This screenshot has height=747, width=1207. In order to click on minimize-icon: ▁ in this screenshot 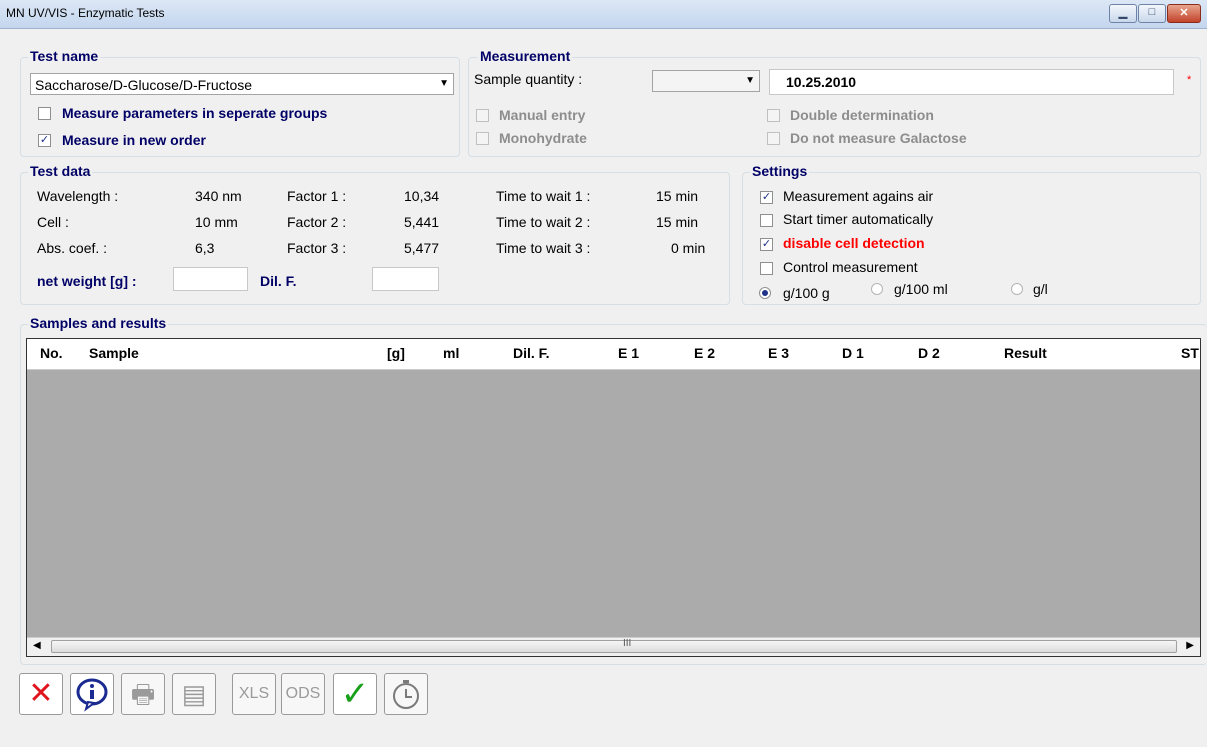, I will do `click(1123, 13)`.